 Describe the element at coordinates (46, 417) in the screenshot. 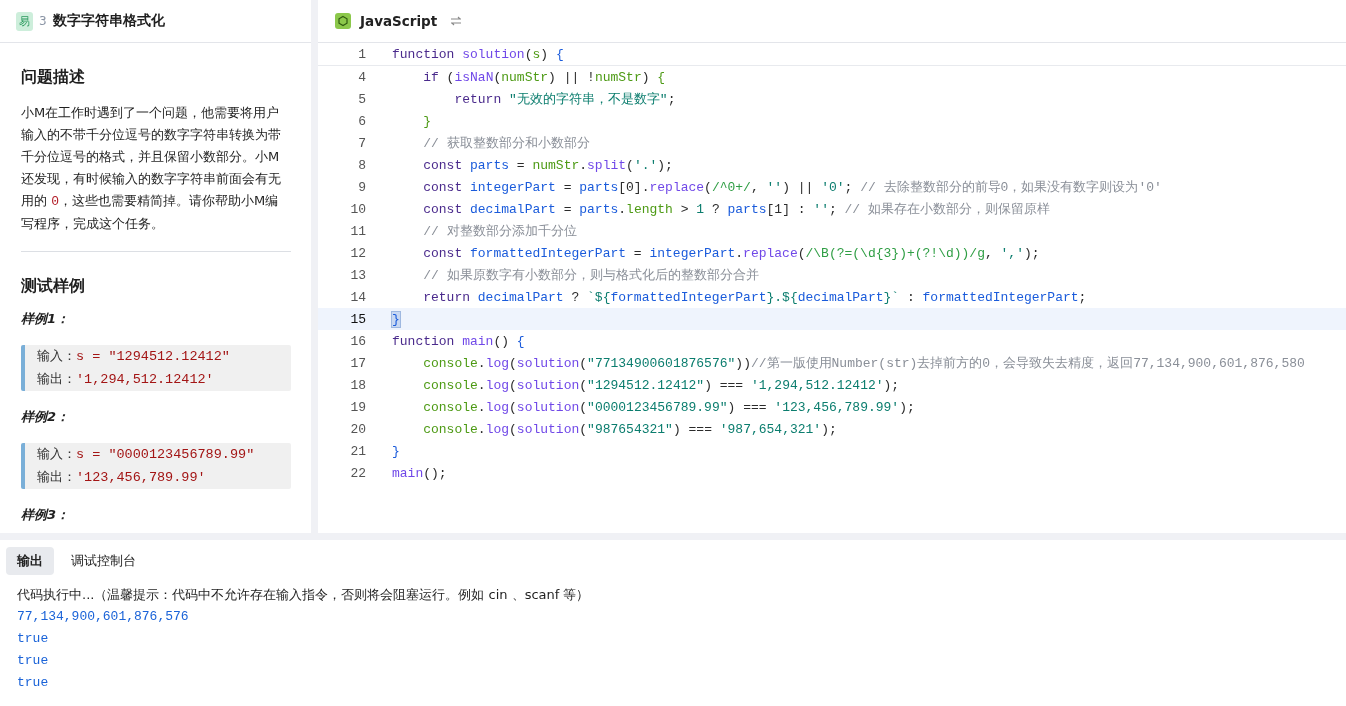

I see `sample-label: 样例2：` at that location.